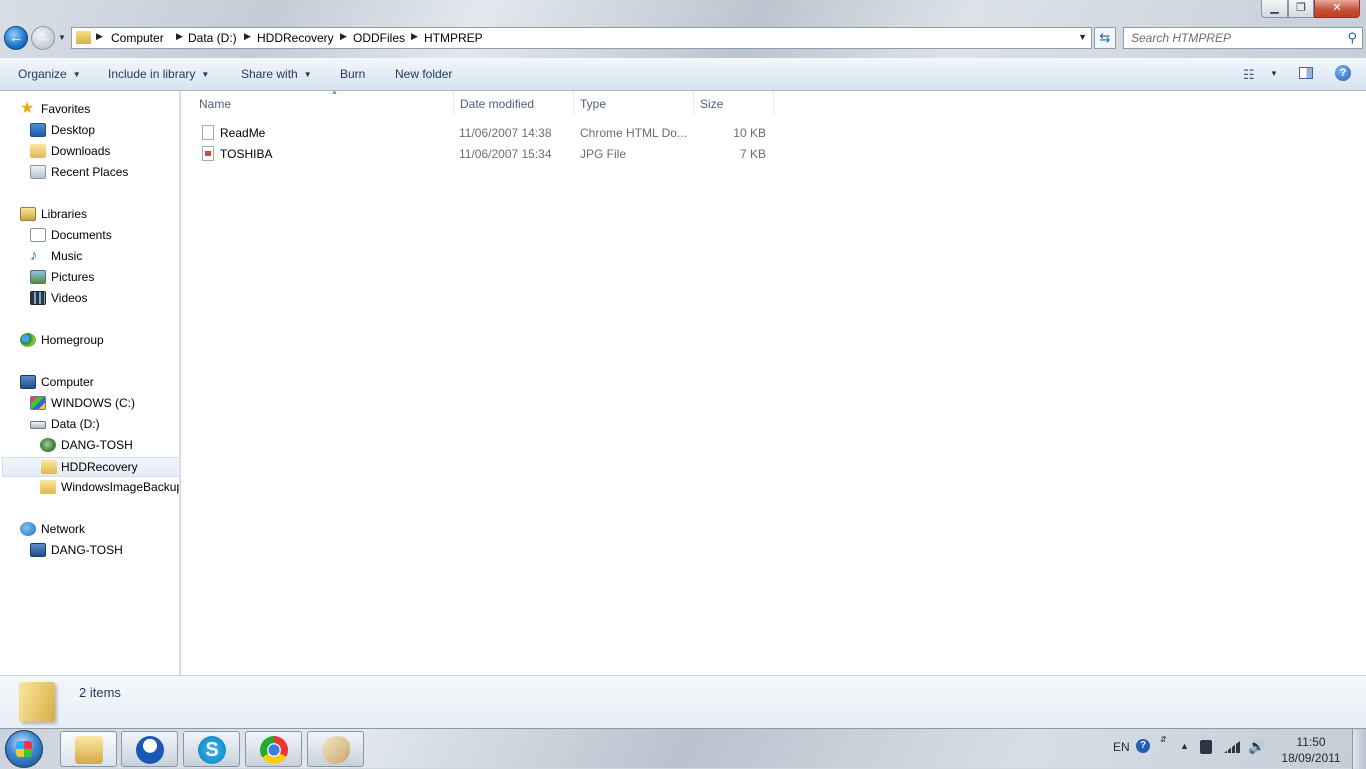  Describe the element at coordinates (38, 403) in the screenshot. I see `system-drive-icon` at that location.